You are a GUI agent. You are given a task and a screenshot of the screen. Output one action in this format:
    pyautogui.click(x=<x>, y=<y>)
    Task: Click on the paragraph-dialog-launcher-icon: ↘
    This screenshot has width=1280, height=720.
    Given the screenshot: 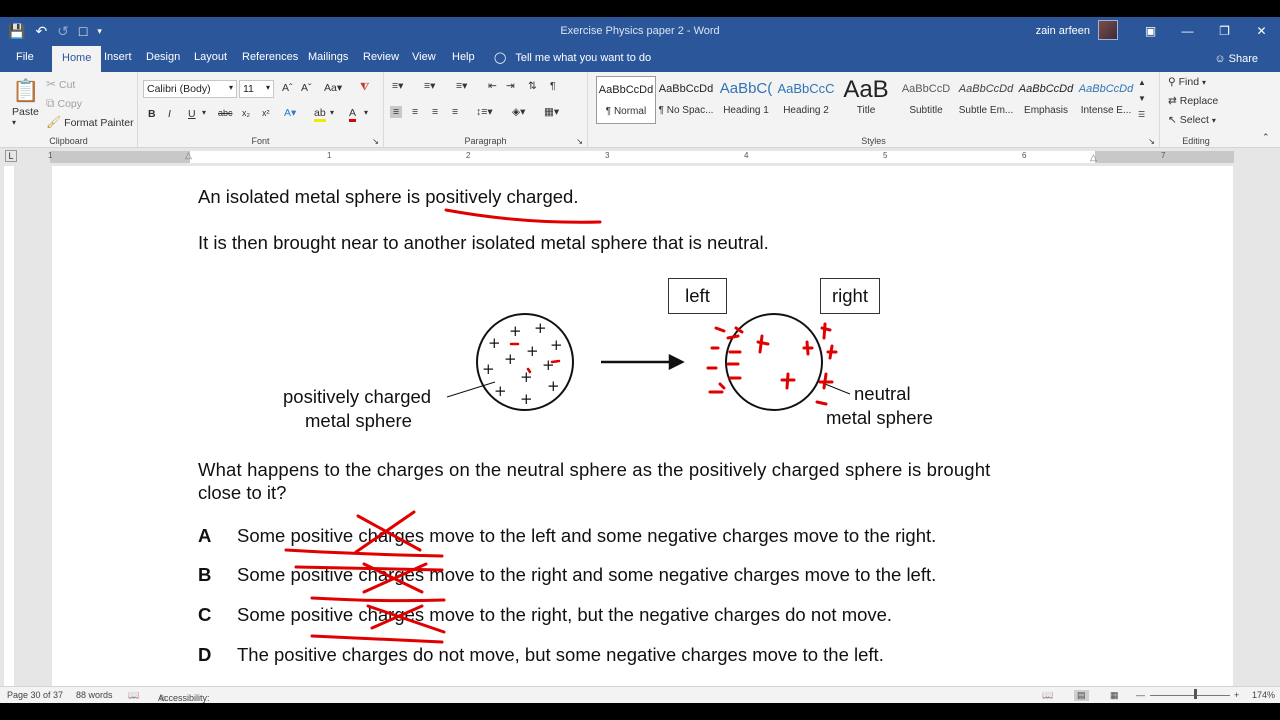 What is the action you would take?
    pyautogui.click(x=579, y=141)
    